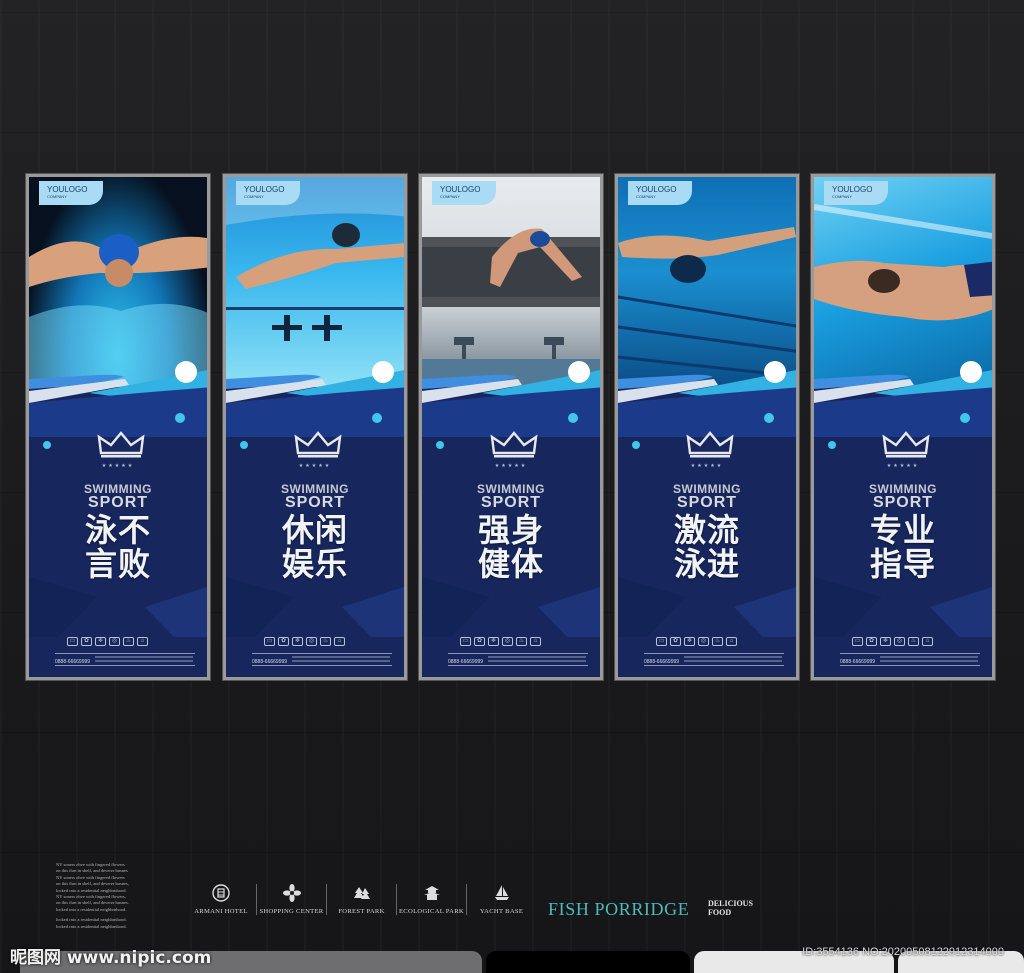  What do you see at coordinates (510, 530) in the screenshot?
I see `slogan-line-1: 强身` at bounding box center [510, 530].